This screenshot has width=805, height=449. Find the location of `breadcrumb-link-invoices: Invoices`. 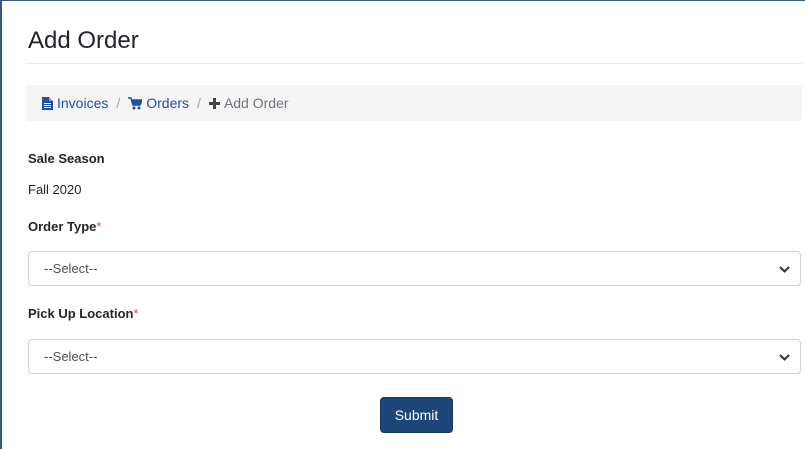

breadcrumb-link-invoices: Invoices is located at coordinates (82, 103).